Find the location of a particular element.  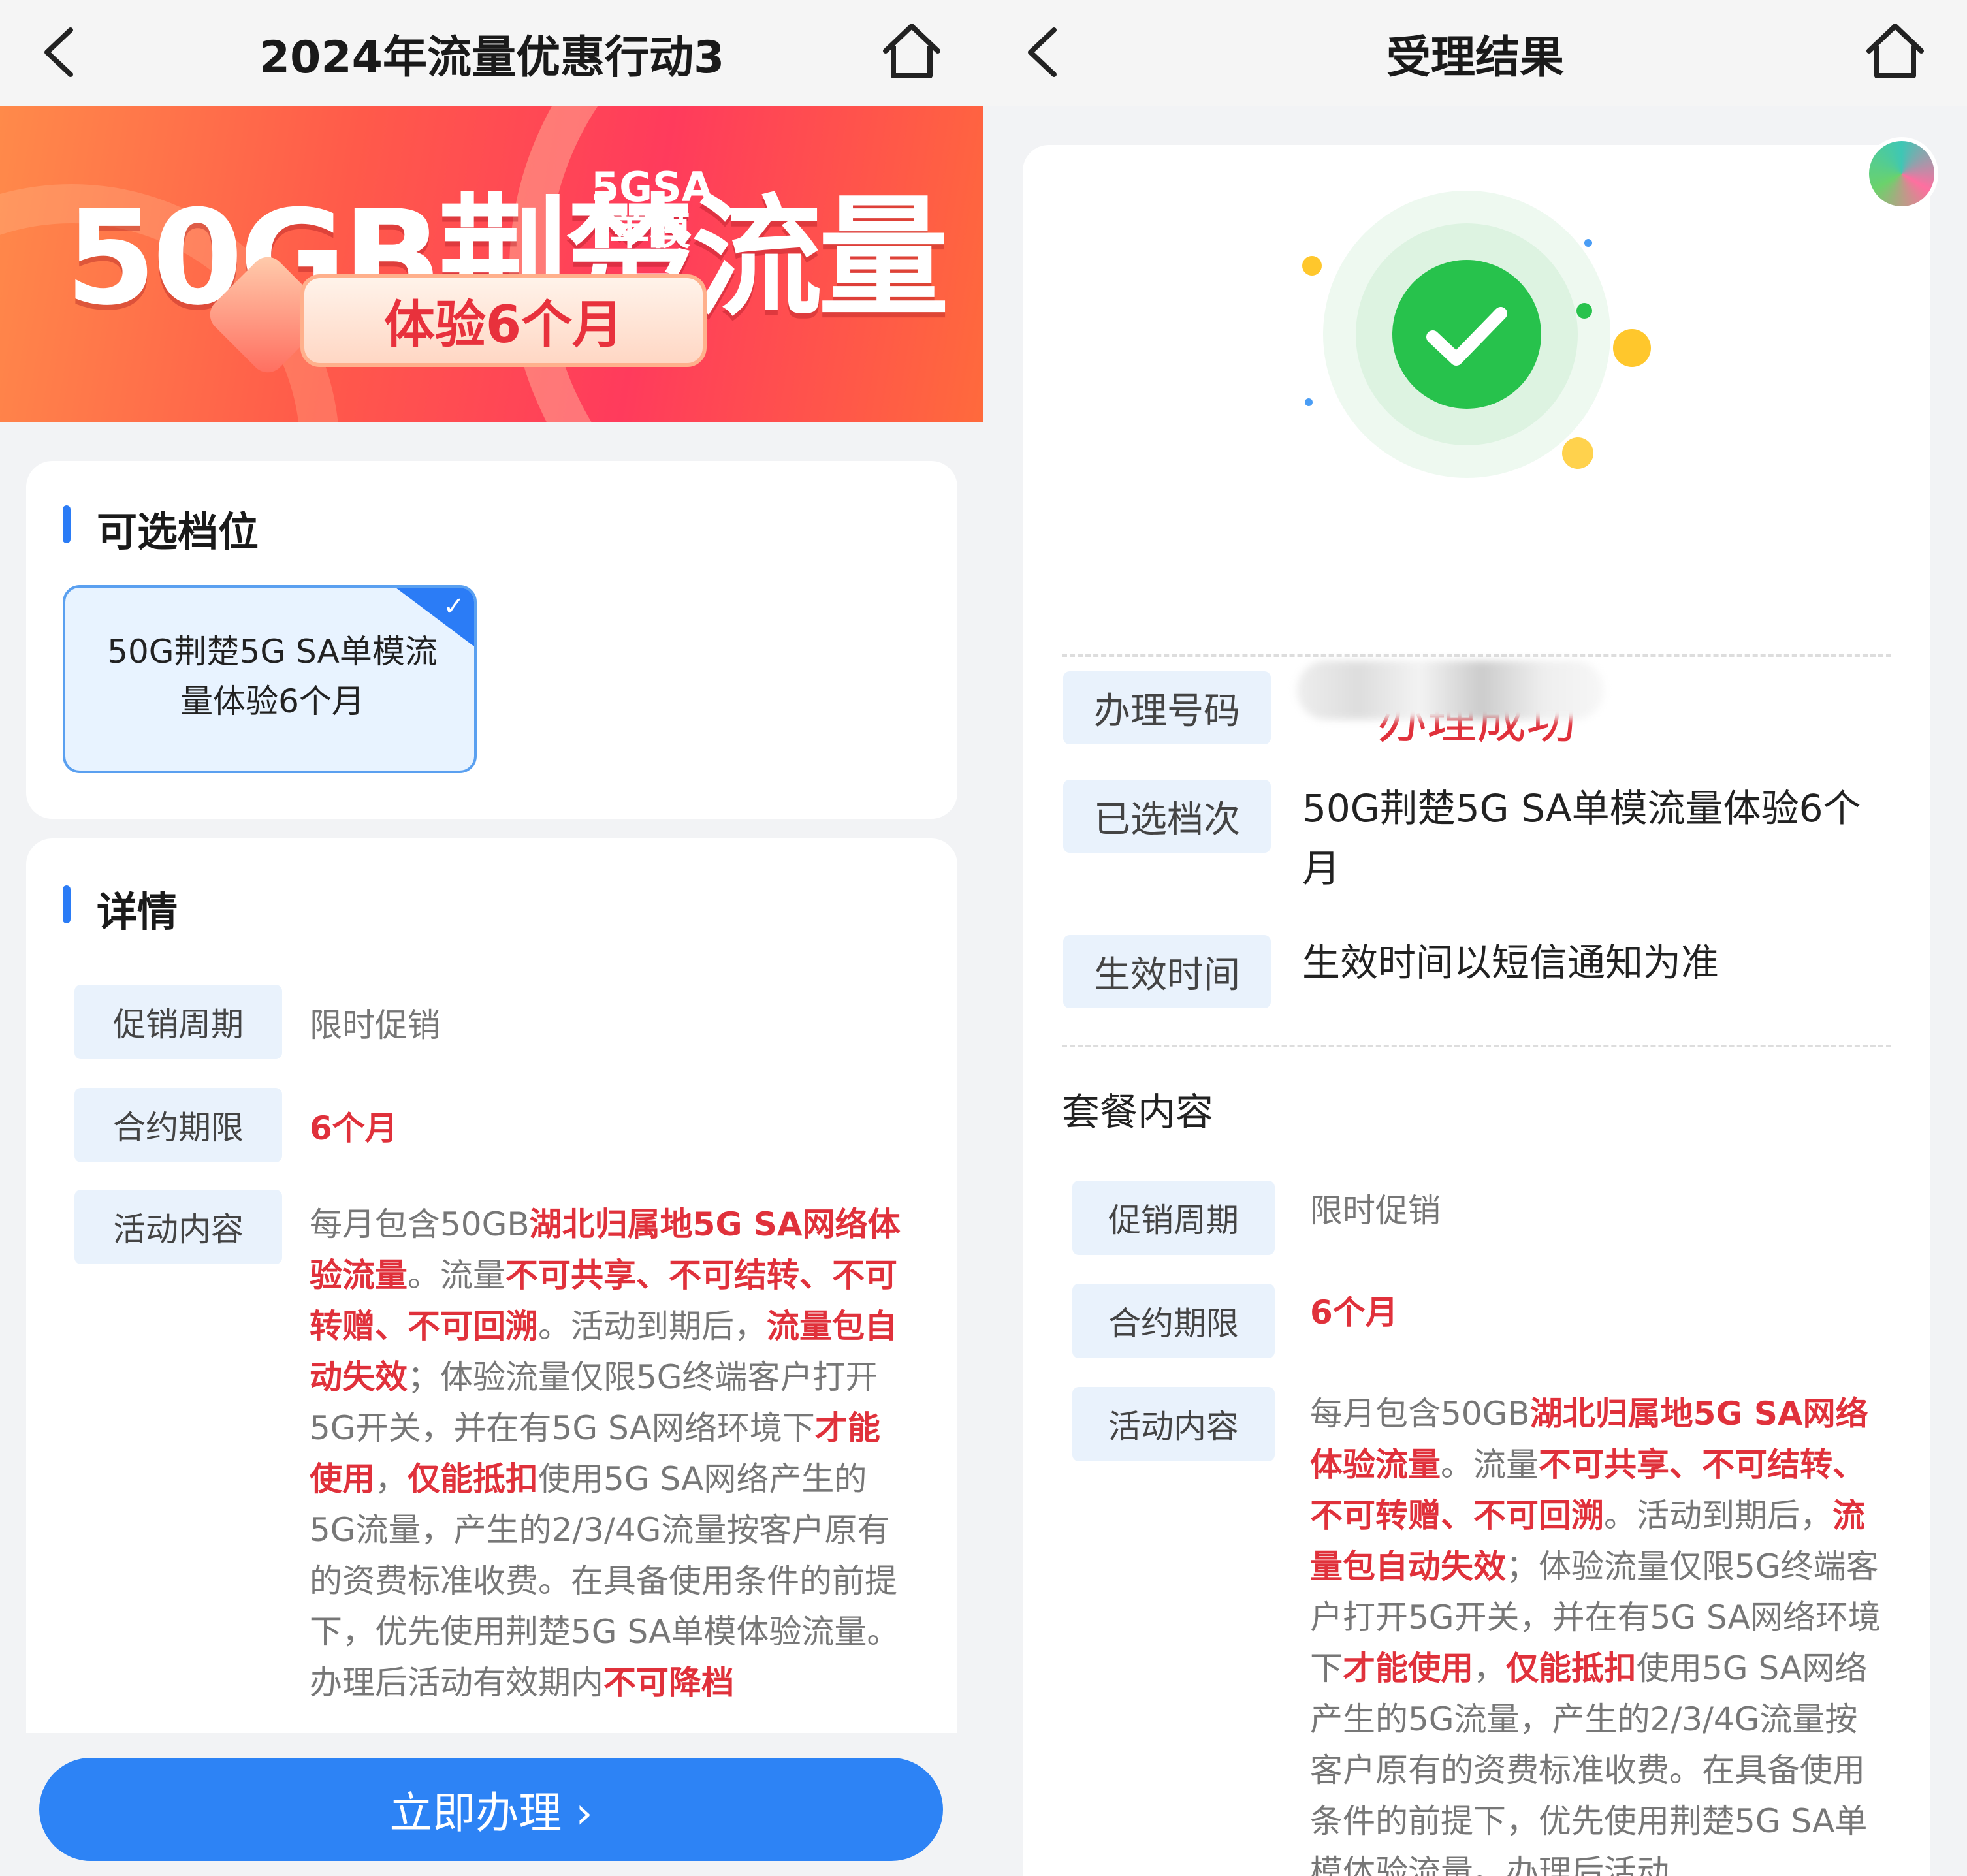

masked-phone-number is located at coordinates (1450, 690).